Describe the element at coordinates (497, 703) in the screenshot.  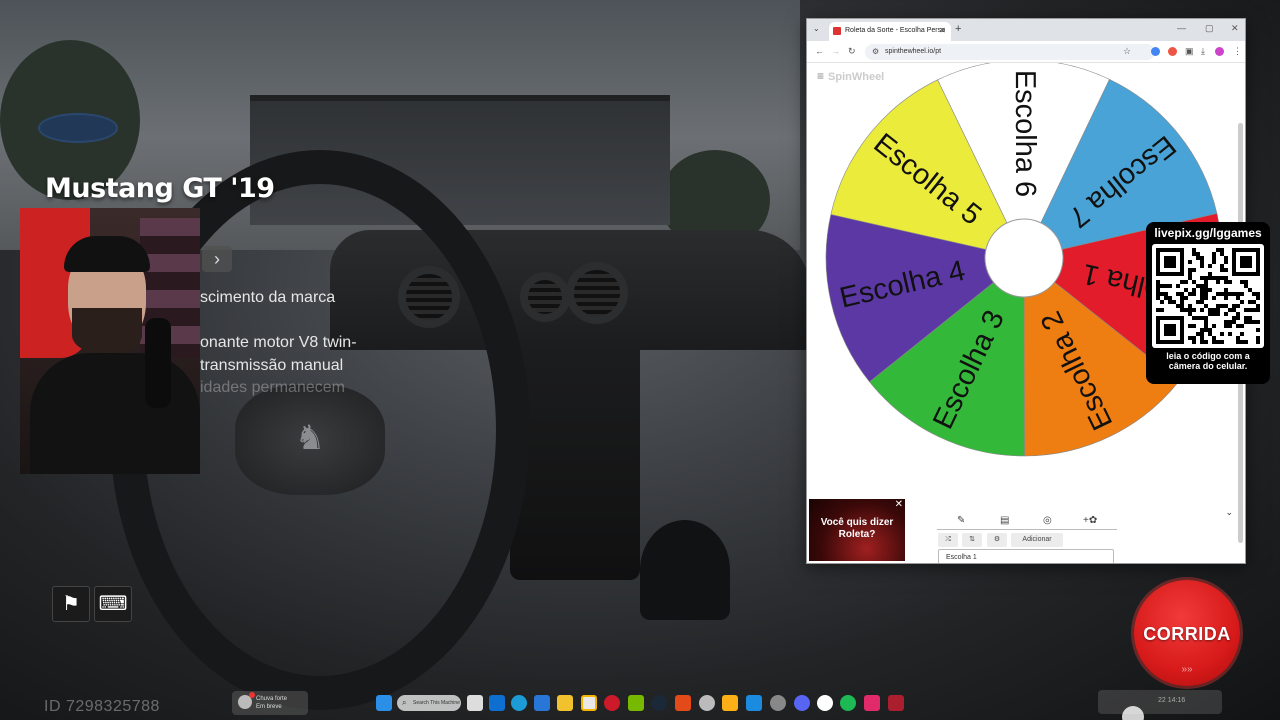
I see `mail-icon` at that location.